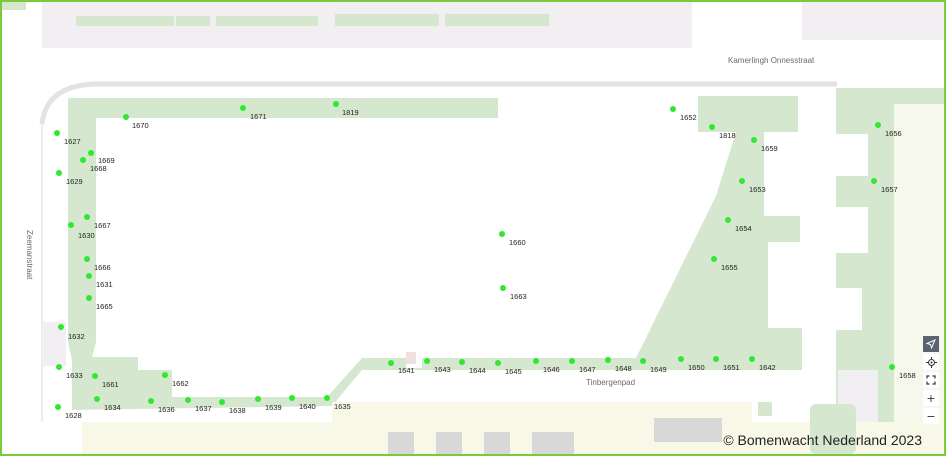 This screenshot has height=456, width=946. I want to click on tree-label: 1644, so click(477, 370).